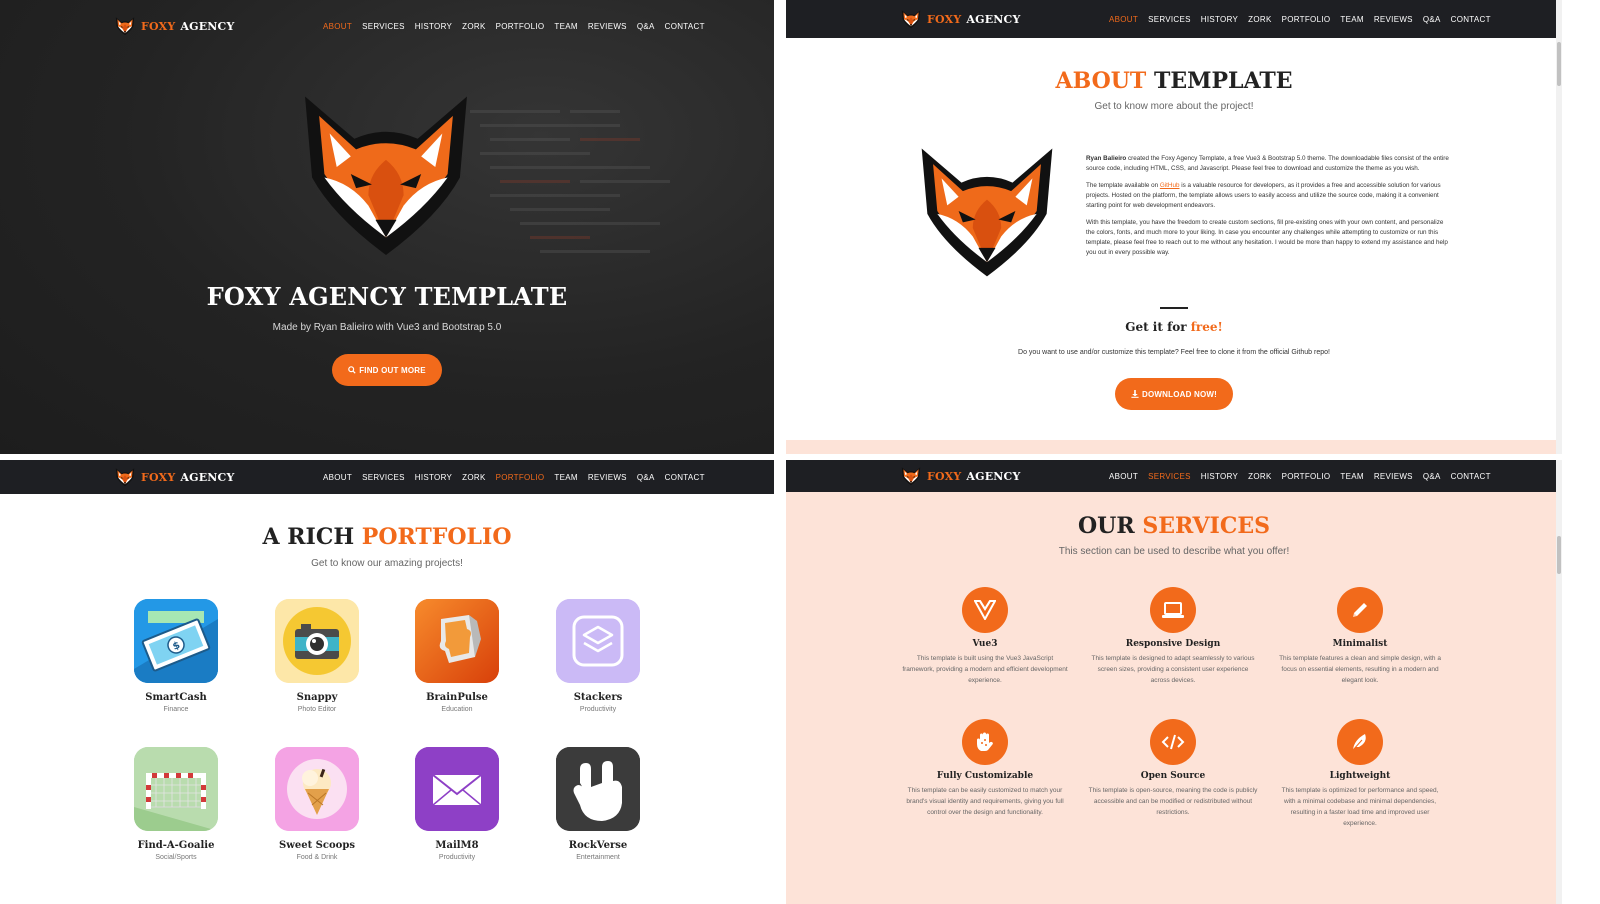 This screenshot has height=904, width=1600. I want to click on portfolio-item-category: Finance, so click(176, 709).